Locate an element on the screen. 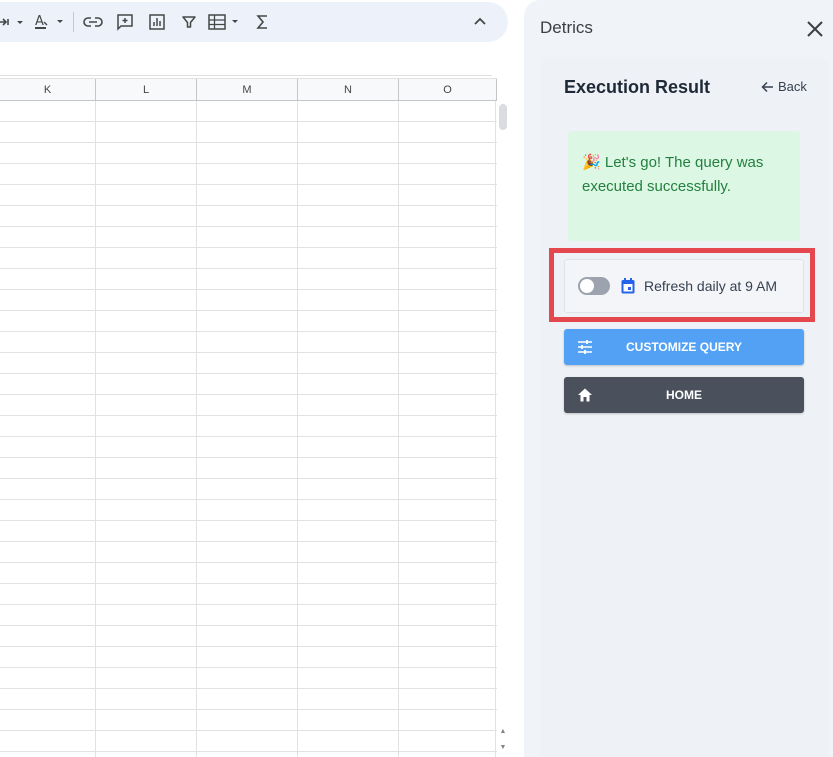  merge-icon is located at coordinates (11, 22).